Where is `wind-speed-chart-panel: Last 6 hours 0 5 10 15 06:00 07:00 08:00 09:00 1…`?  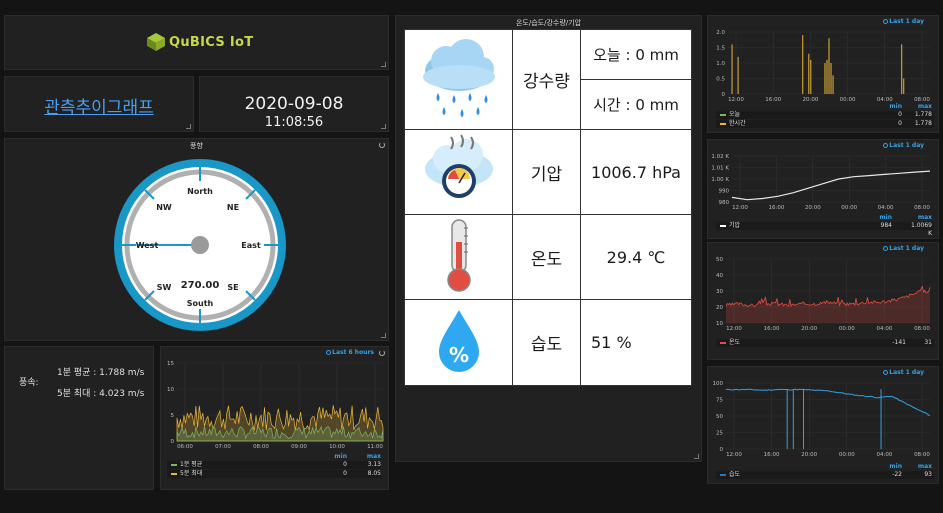 wind-speed-chart-panel: Last 6 hours 0 5 10 15 06:00 07:00 08:00 09:00 1… is located at coordinates (274, 418).